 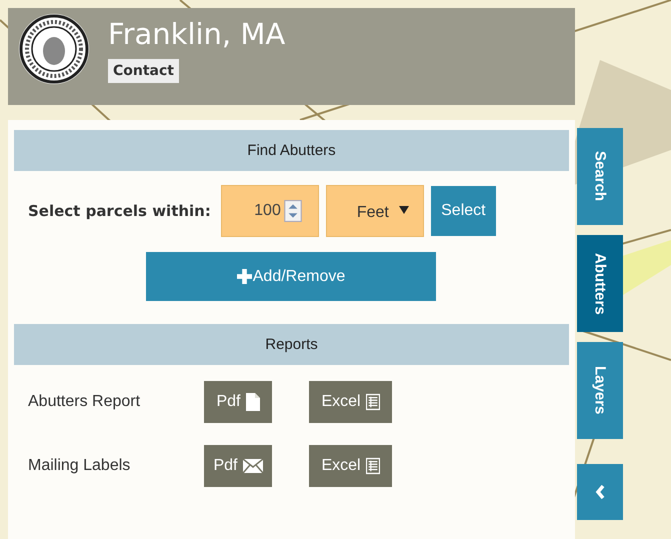 What do you see at coordinates (244, 276) in the screenshot?
I see `plus-icon` at bounding box center [244, 276].